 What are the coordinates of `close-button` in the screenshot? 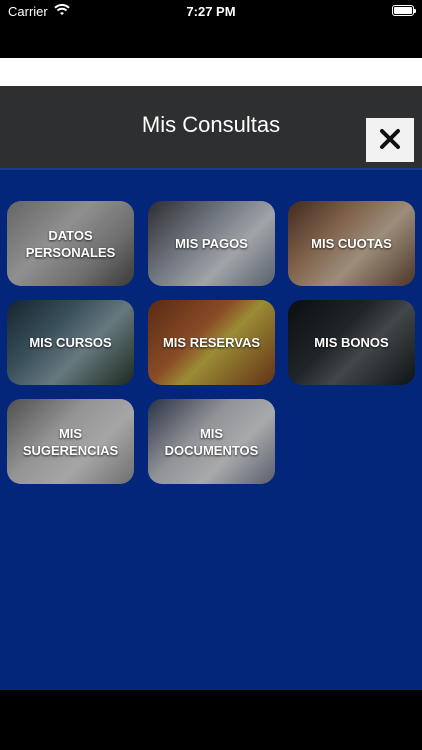 It's located at (390, 140).